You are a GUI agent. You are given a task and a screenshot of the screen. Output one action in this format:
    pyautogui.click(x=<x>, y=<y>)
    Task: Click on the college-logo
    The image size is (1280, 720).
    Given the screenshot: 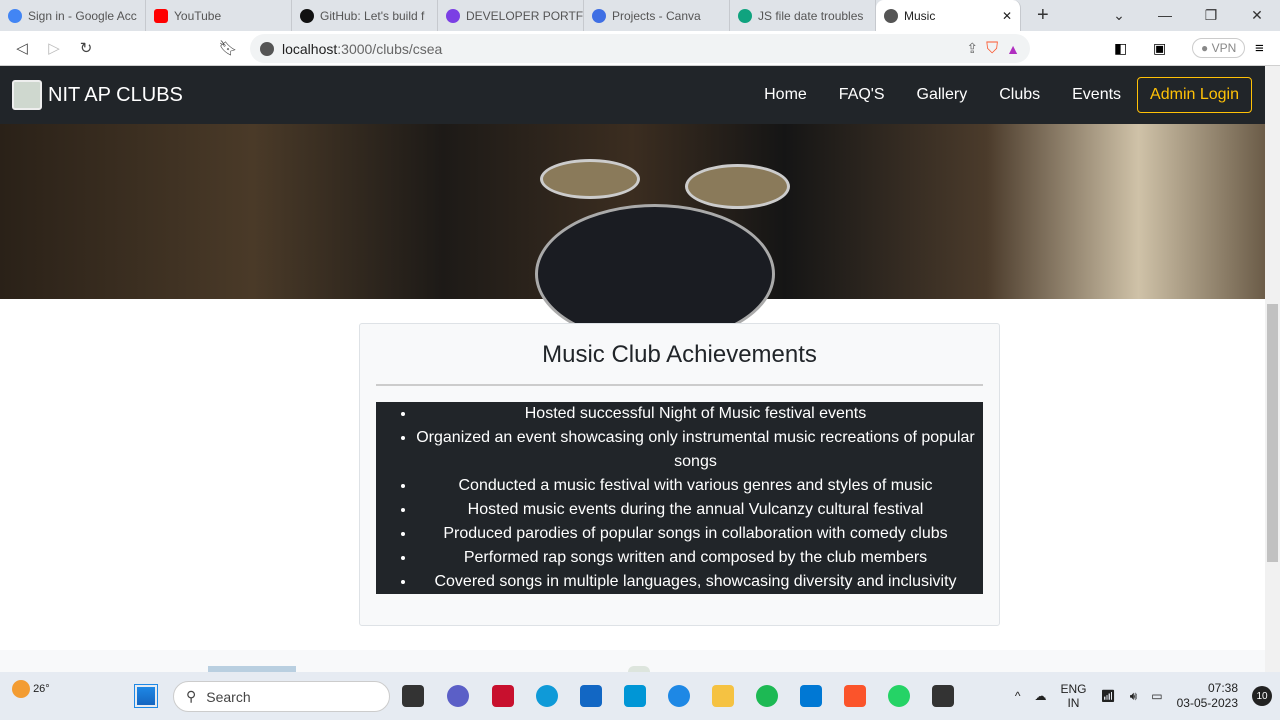 What is the action you would take?
    pyautogui.click(x=27, y=95)
    